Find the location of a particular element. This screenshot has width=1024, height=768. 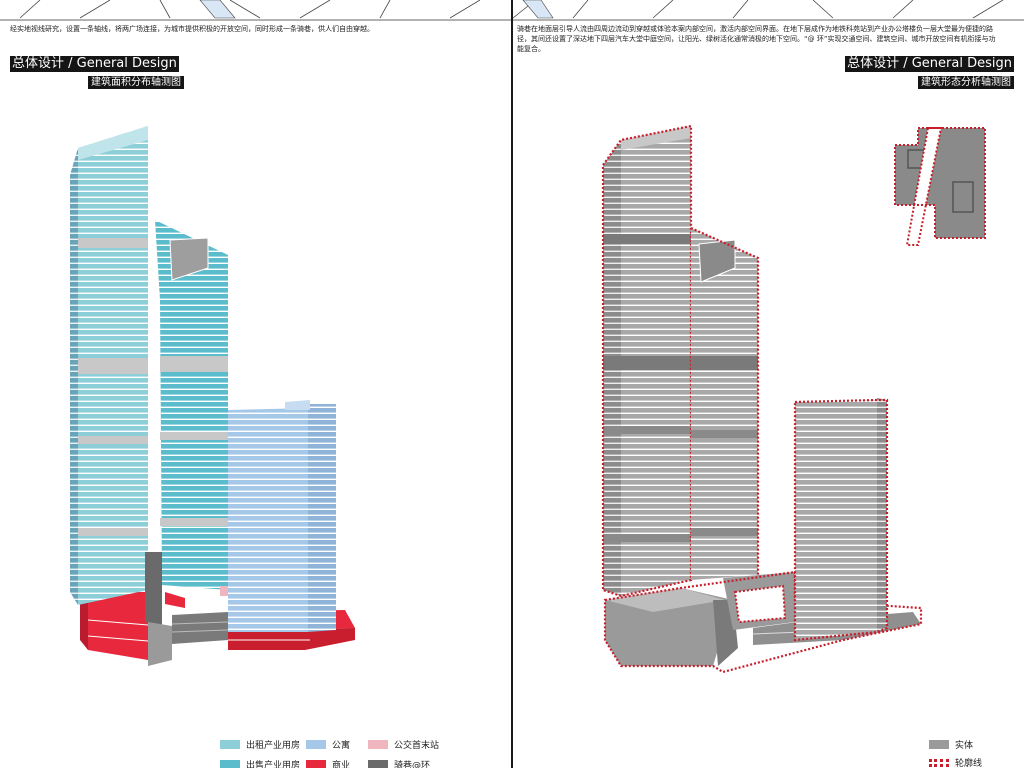

legend-item-apartment: 公寓 is located at coordinates (328, 744).